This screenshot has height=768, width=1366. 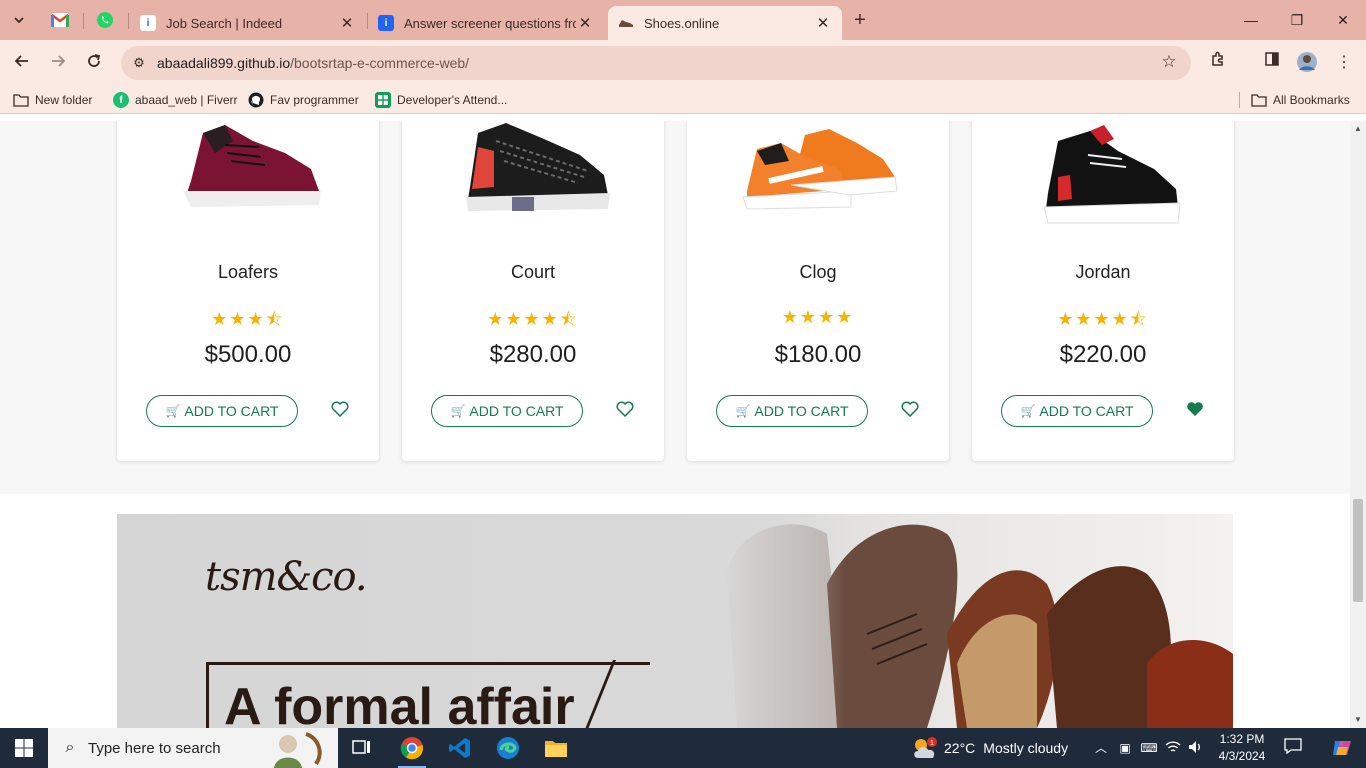 I want to click on bookmarks-separator, so click(x=1239, y=100).